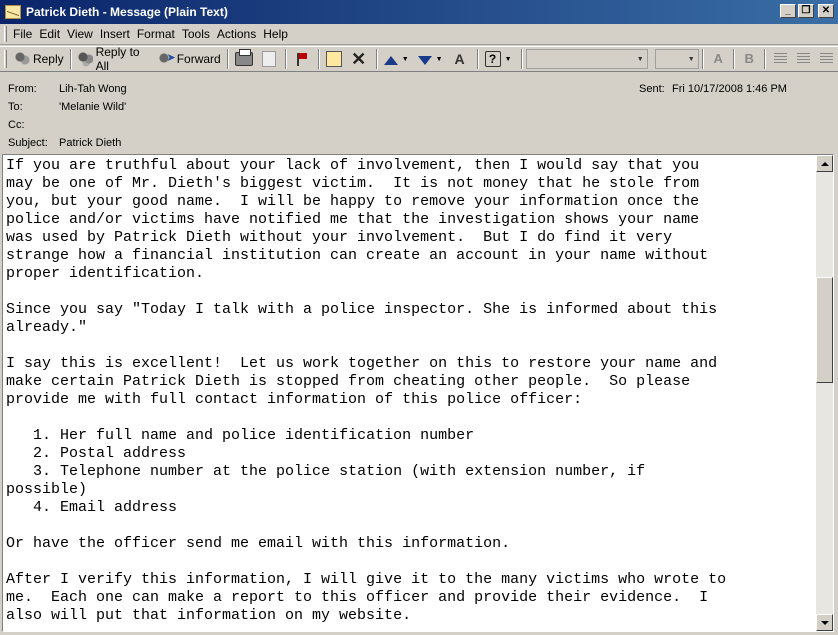 The height and width of the screenshot is (635, 838). I want to click on toolbar-grip, so click(5, 59).